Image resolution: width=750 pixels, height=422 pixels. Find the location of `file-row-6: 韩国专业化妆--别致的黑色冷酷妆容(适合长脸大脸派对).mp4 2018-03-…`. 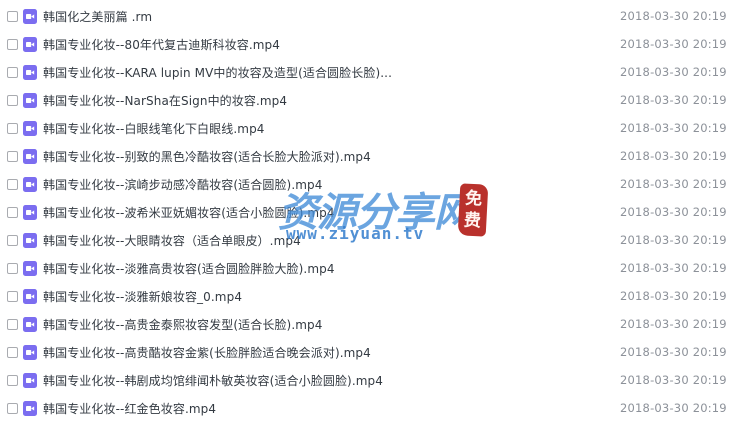

file-row-6: 韩国专业化妆--别致的黑色冷酷妆容(适合长脸大脸派对).mp4 2018-03-… is located at coordinates (375, 156).